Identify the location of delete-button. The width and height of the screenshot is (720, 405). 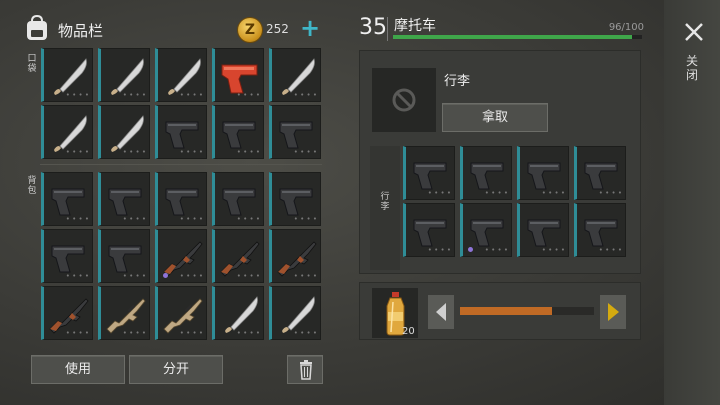
(305, 369).